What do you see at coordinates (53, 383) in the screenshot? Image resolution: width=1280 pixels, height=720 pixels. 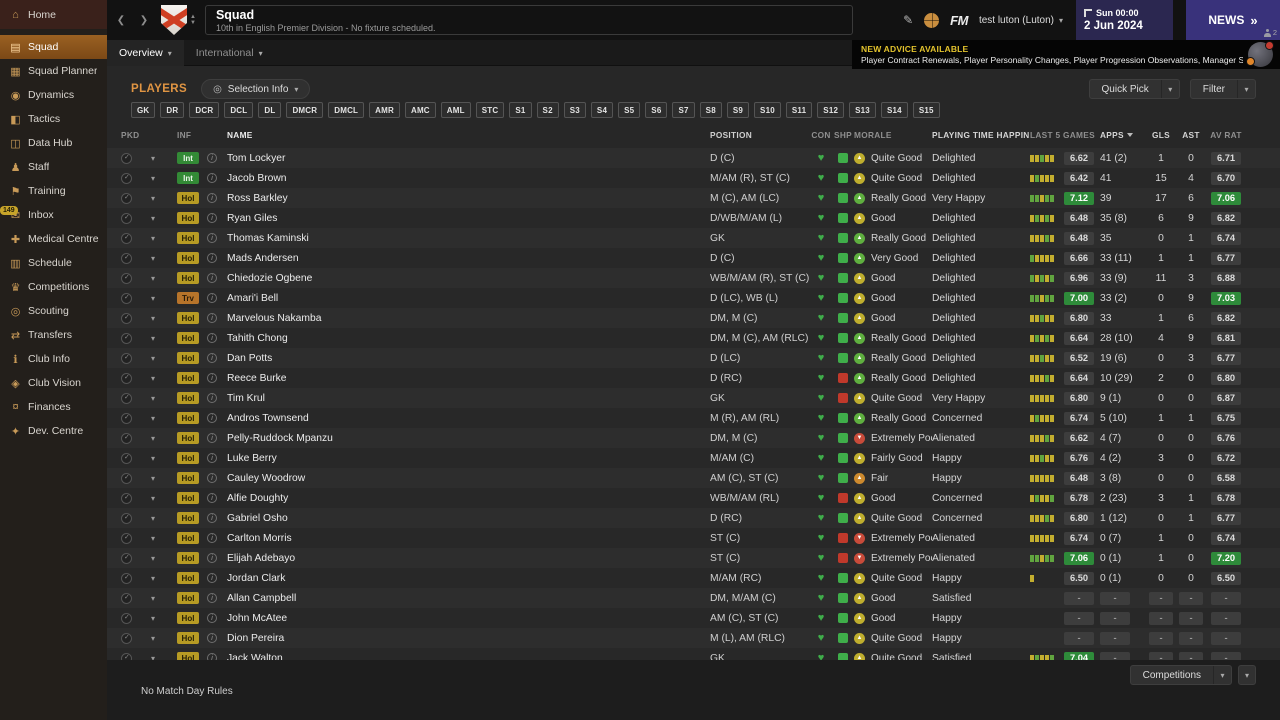 I see `sidebar-item-club-vision: ◈ Club Vision` at bounding box center [53, 383].